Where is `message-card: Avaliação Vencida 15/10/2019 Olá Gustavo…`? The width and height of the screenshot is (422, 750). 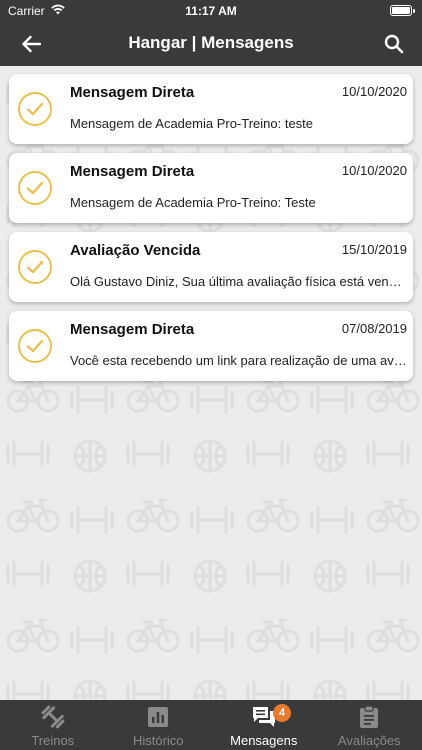 message-card: Avaliação Vencida 15/10/2019 Olá Gustavo… is located at coordinates (211, 267).